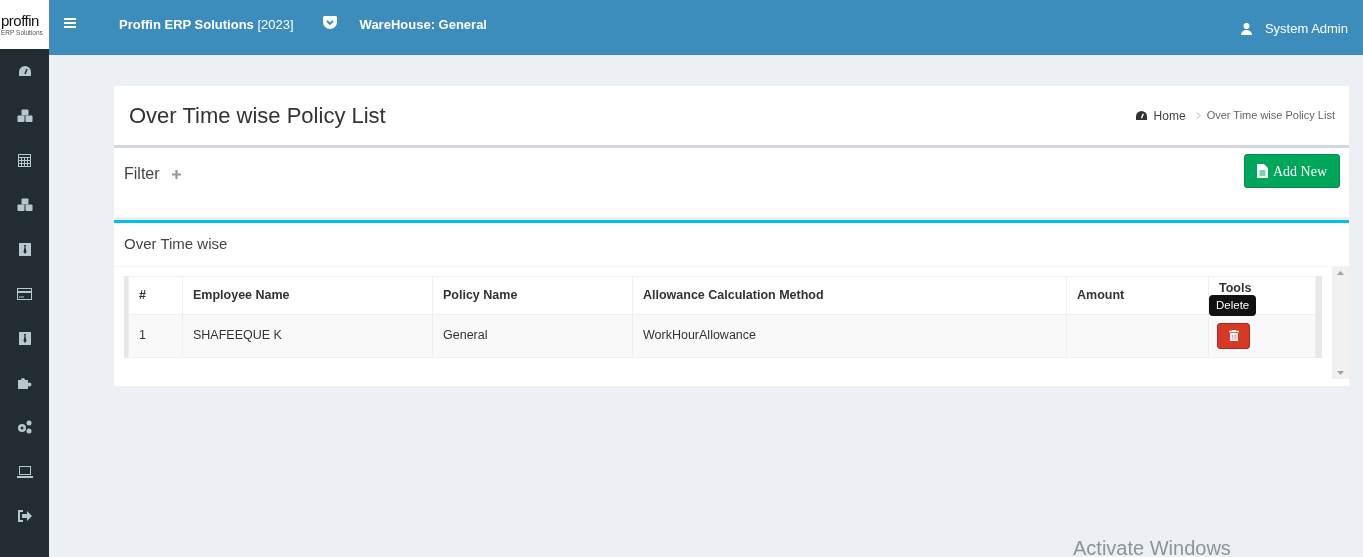  What do you see at coordinates (1270, 116) in the screenshot?
I see `breadcrumb-current: Over Time wise Policy List` at bounding box center [1270, 116].